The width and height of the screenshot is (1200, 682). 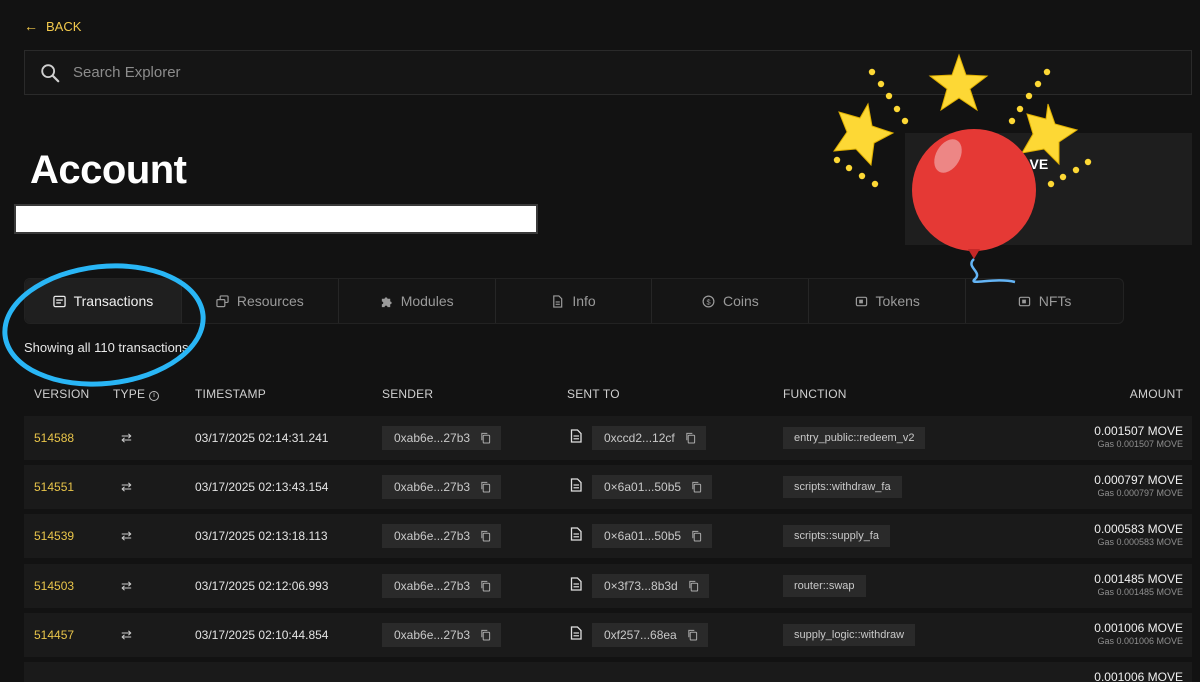 What do you see at coordinates (276, 219) in the screenshot?
I see `redacted-address` at bounding box center [276, 219].